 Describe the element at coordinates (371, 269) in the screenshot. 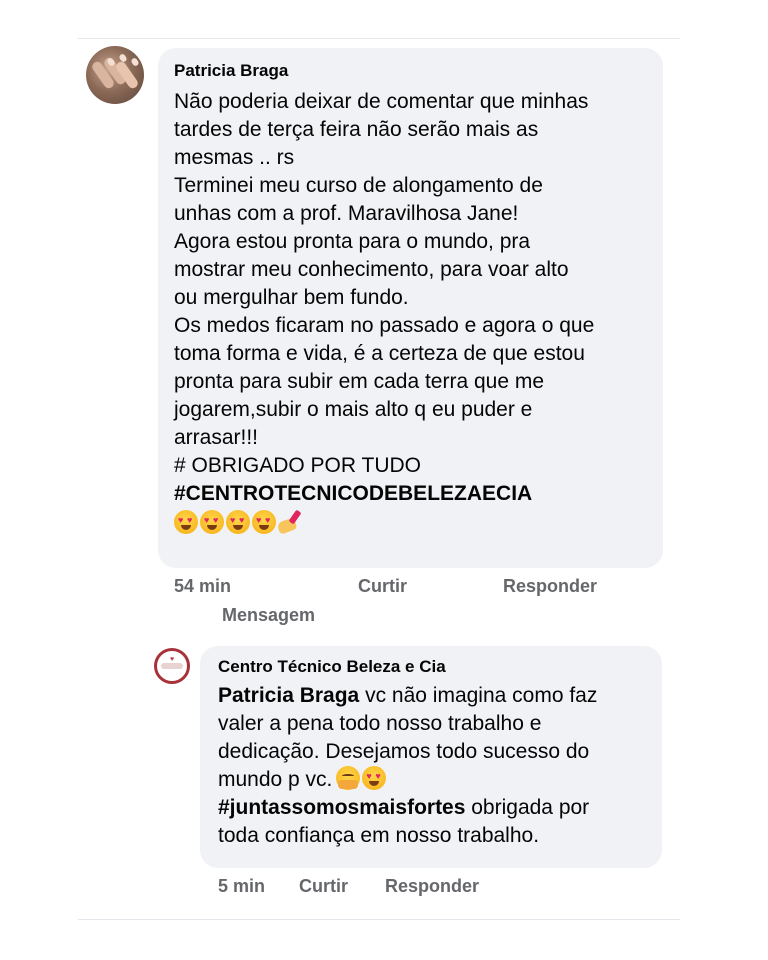

I see `comment-line: mostrar meu conhecimento, para voar alto` at that location.